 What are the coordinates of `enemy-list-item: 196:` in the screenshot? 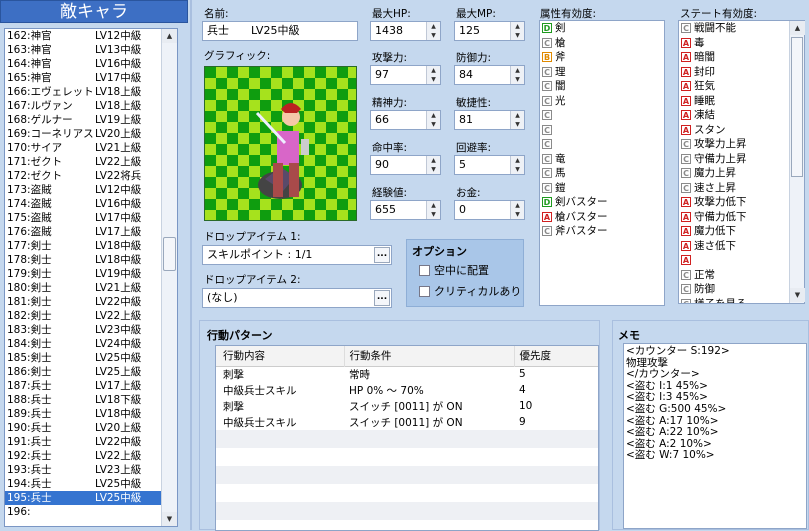 It's located at (91, 512).